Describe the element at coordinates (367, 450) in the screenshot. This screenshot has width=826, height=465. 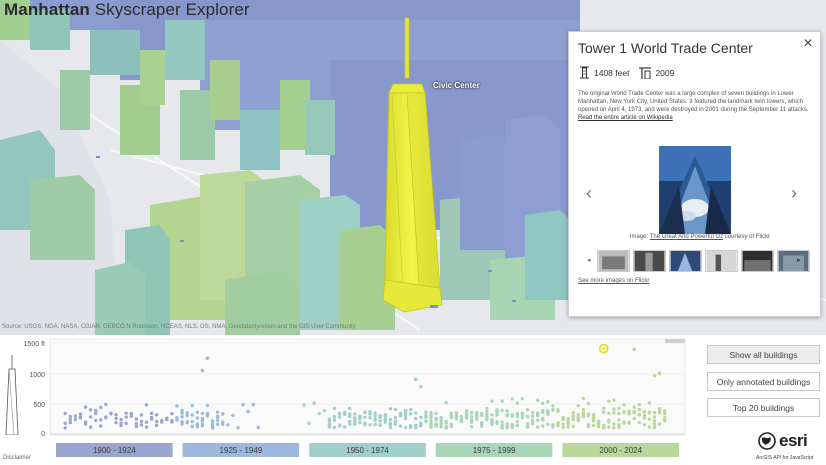
I see `period-button: 1950 - 1974` at that location.